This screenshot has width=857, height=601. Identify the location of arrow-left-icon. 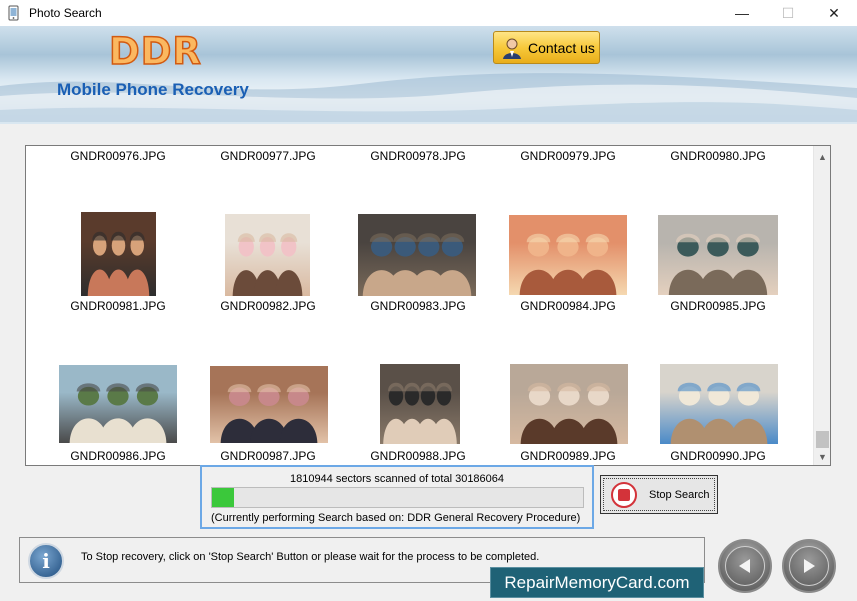
(744, 566).